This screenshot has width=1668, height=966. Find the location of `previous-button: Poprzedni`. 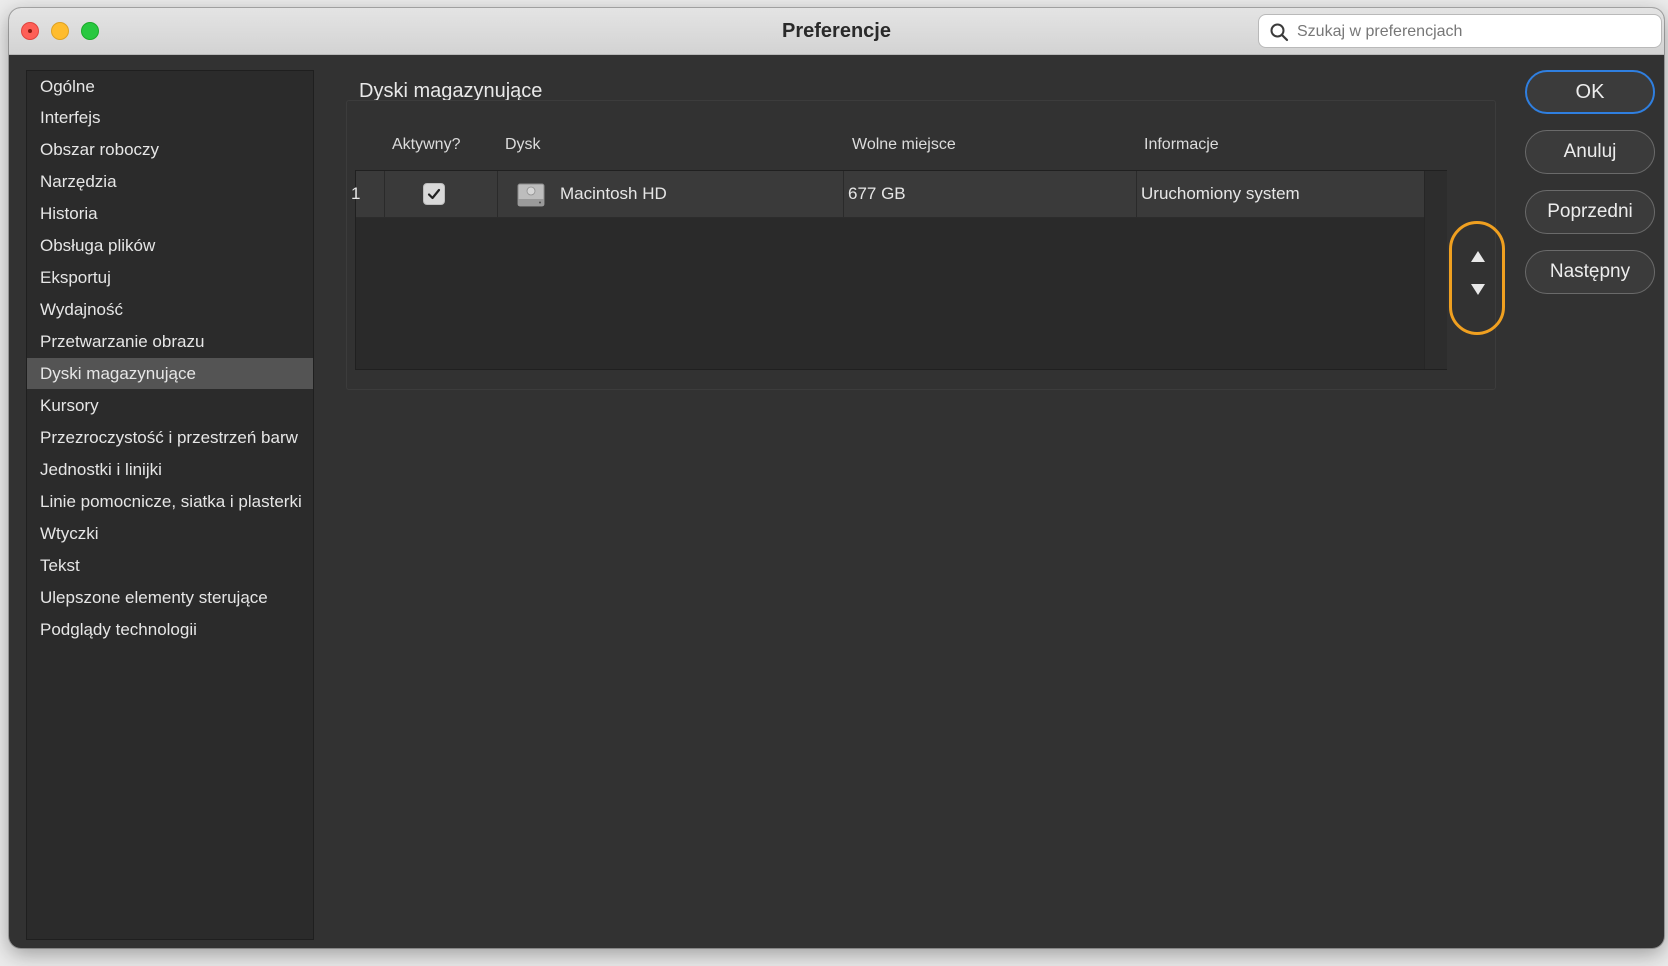

previous-button: Poprzedni is located at coordinates (1590, 212).